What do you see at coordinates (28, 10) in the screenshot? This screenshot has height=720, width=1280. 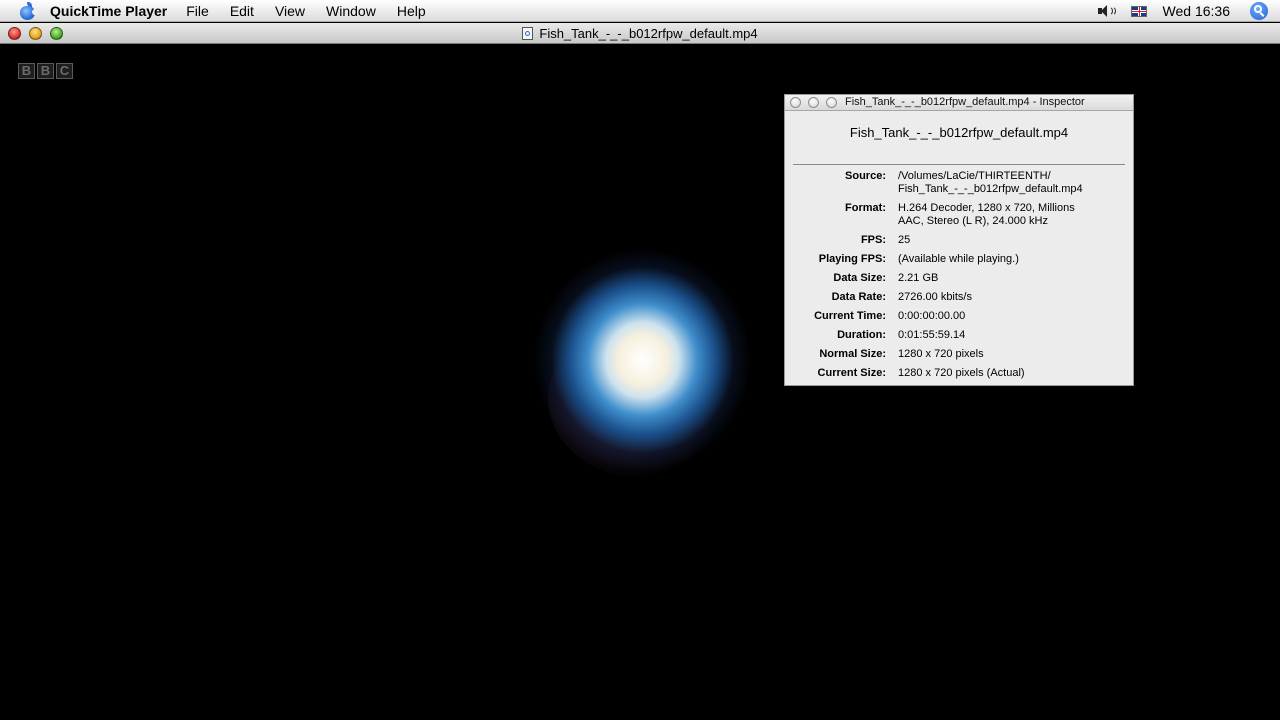 I see `apple-menu-icon` at bounding box center [28, 10].